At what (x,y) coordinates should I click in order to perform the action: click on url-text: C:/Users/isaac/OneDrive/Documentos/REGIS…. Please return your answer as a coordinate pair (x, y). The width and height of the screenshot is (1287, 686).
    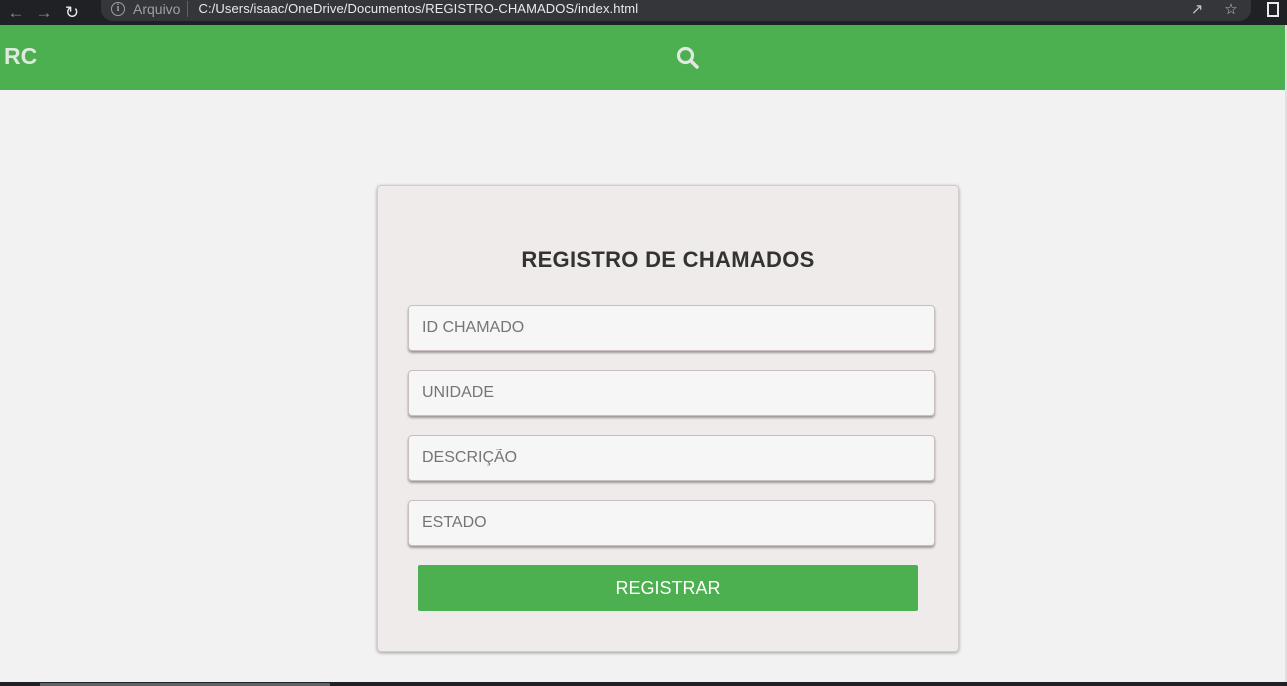
    Looking at the image, I should click on (418, 8).